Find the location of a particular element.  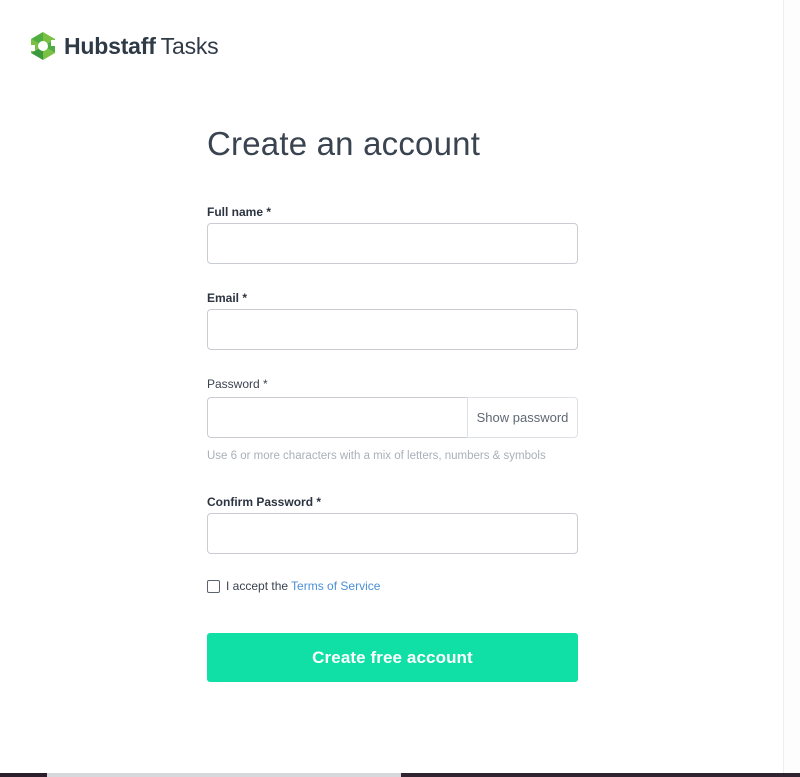

terms-row: I accept the Terms of Service is located at coordinates (392, 586).